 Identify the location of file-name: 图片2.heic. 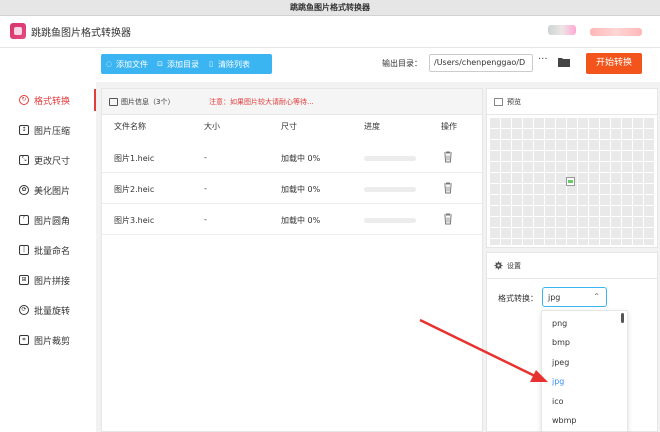
(134, 189).